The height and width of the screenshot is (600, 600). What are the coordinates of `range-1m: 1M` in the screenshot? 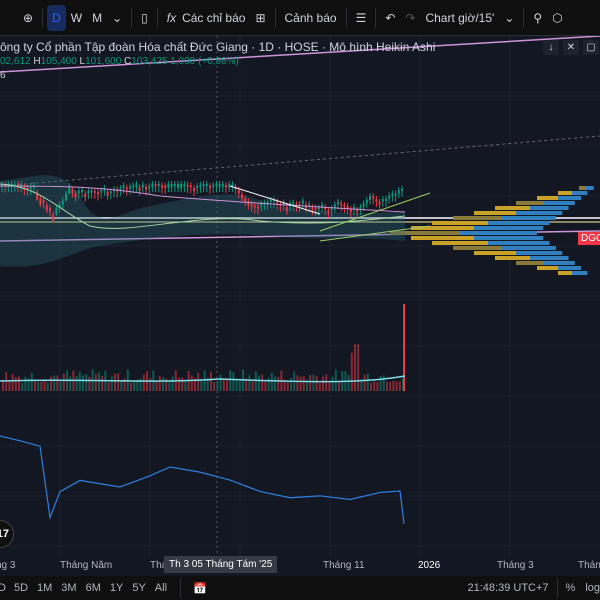 It's located at (44, 588).